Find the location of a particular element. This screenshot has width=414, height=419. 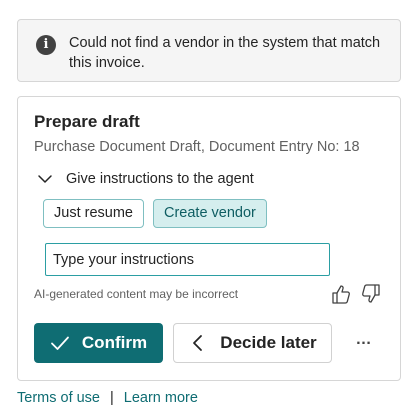

footer: Terms of use | Learn more is located at coordinates (107, 398).